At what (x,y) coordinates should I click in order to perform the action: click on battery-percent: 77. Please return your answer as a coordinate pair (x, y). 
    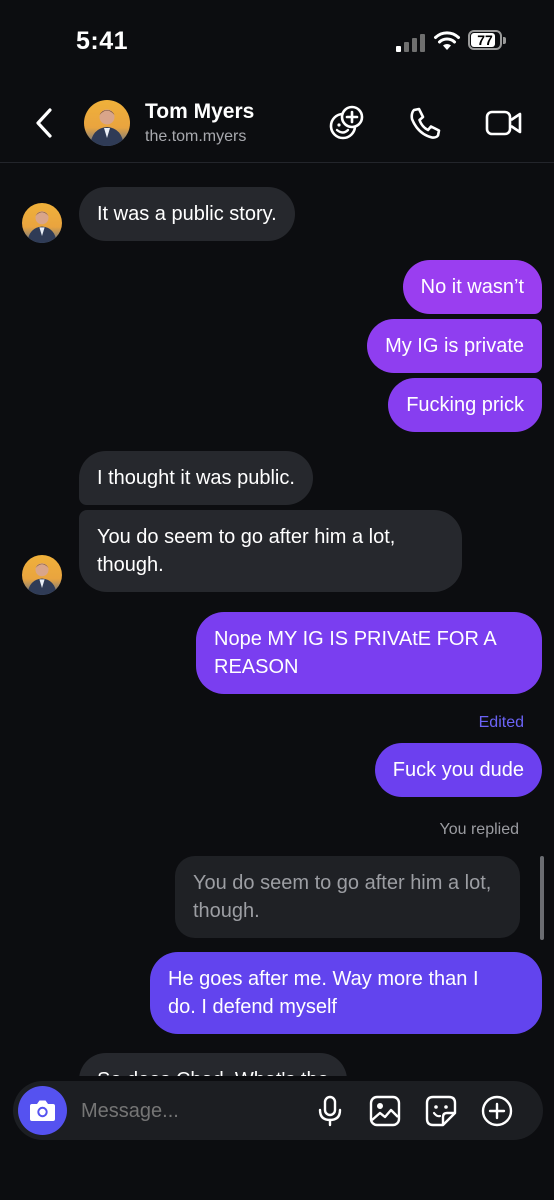
    Looking at the image, I should click on (485, 40).